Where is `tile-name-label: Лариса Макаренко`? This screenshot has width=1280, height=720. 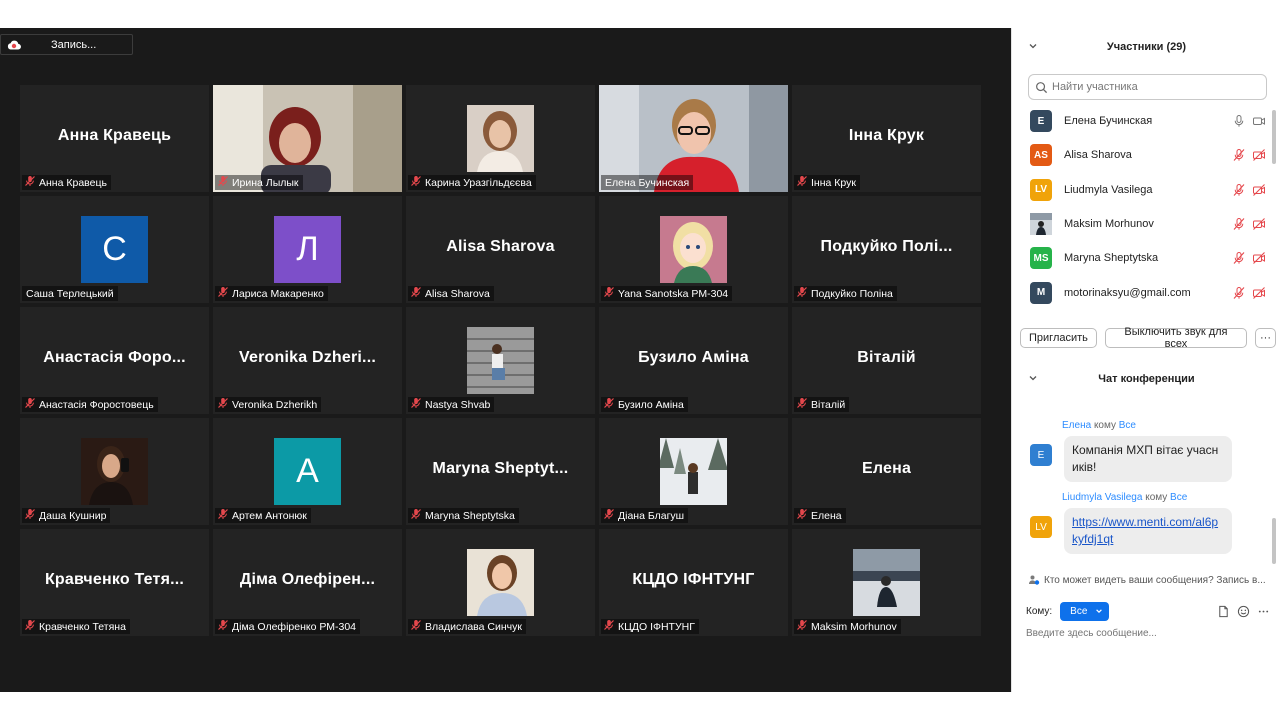
tile-name-label: Лариса Макаренко is located at coordinates (271, 293).